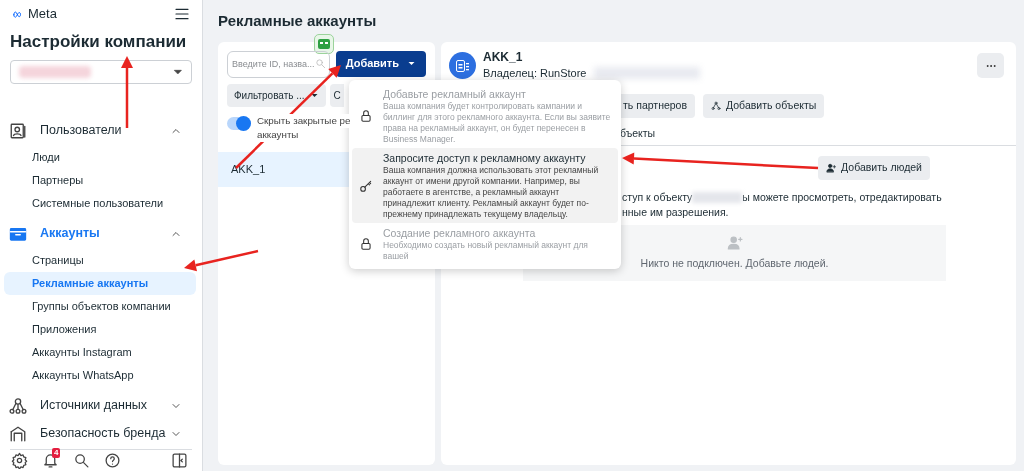 Image resolution: width=1024 pixels, height=471 pixels. Describe the element at coordinates (179, 460) in the screenshot. I see `panel-toggle-icon` at that location.